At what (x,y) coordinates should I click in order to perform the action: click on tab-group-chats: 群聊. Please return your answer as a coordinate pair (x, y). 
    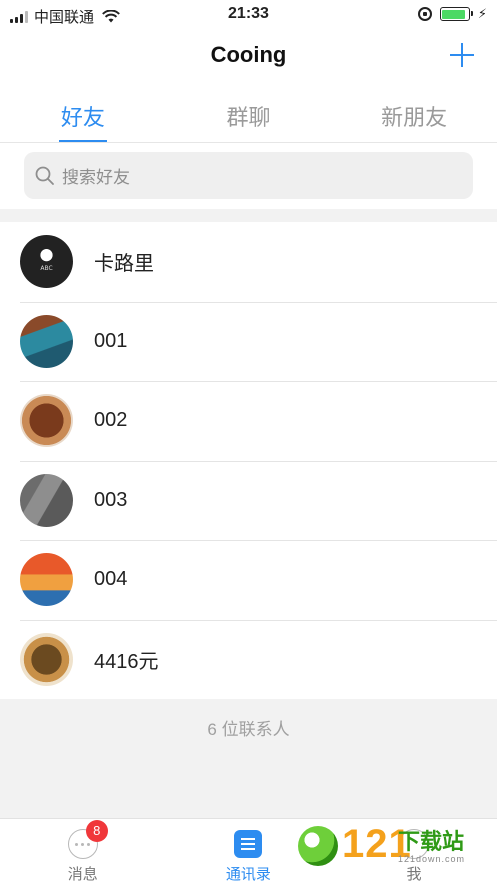
    Looking at the image, I should click on (249, 113).